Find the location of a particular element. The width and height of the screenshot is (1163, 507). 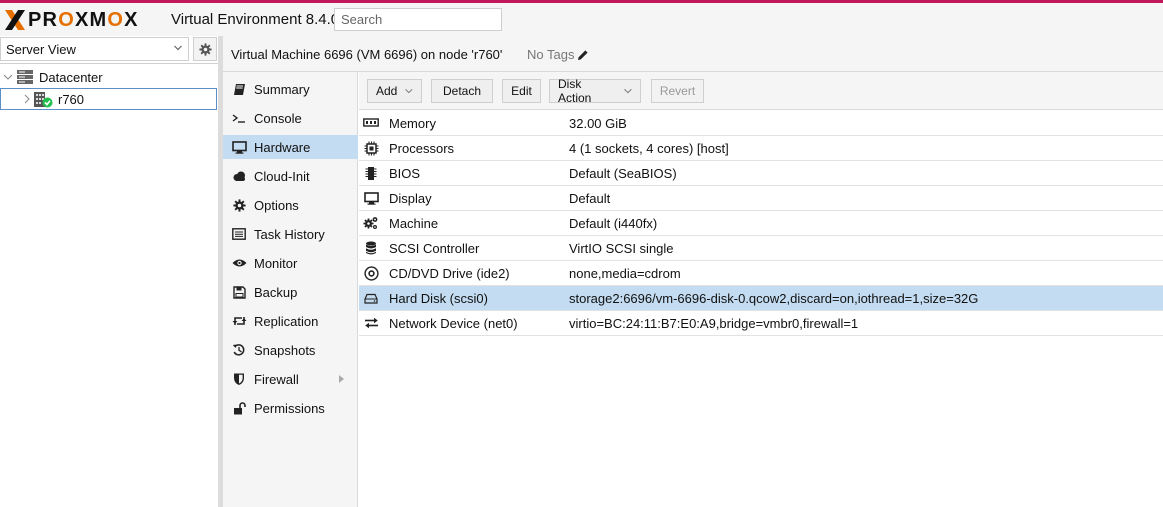

pencil-icon is located at coordinates (583, 55).